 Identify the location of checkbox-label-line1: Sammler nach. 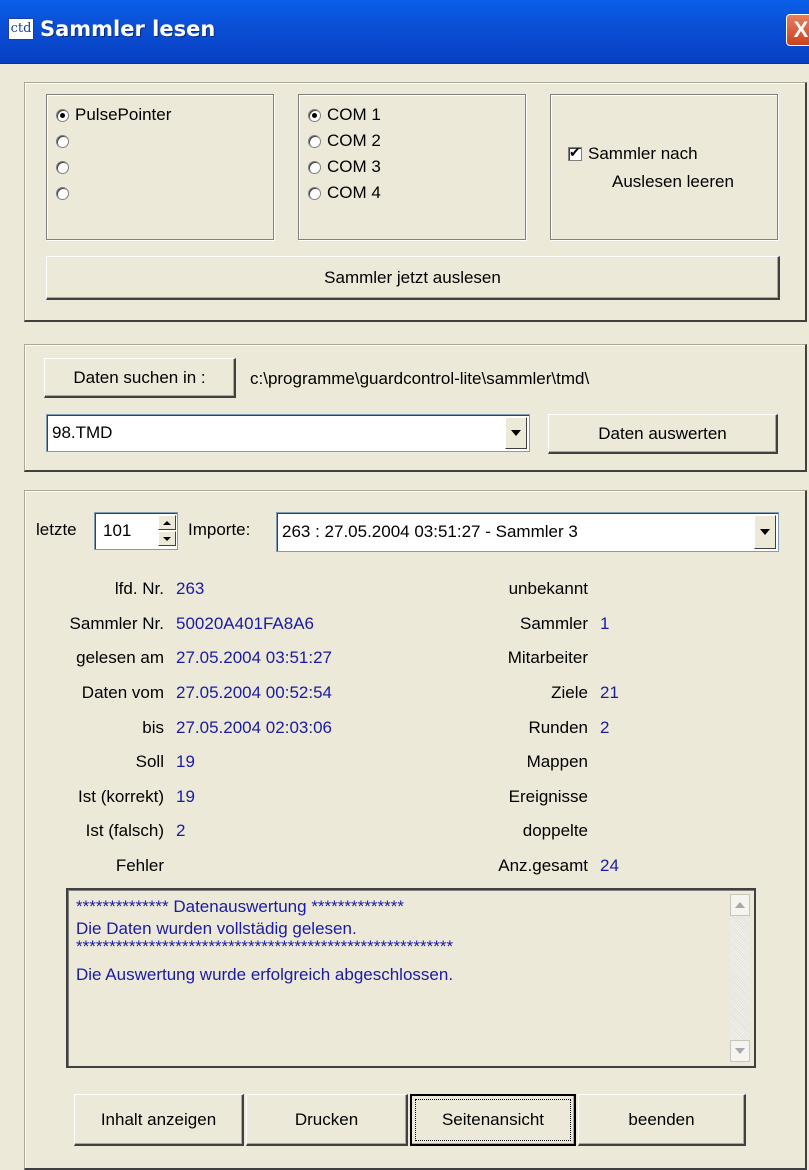
(643, 153).